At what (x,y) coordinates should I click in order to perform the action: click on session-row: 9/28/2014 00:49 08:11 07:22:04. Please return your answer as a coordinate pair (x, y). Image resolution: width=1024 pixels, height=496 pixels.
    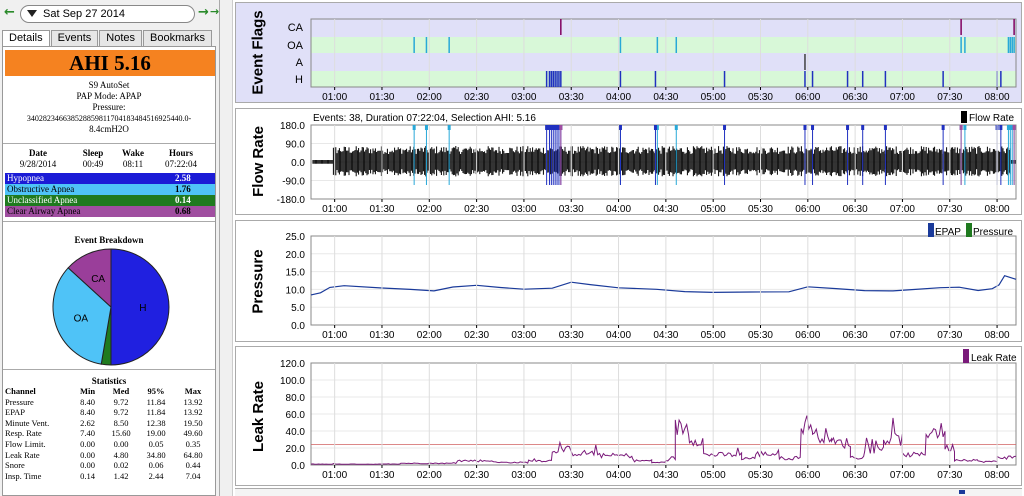
    Looking at the image, I should click on (109, 164).